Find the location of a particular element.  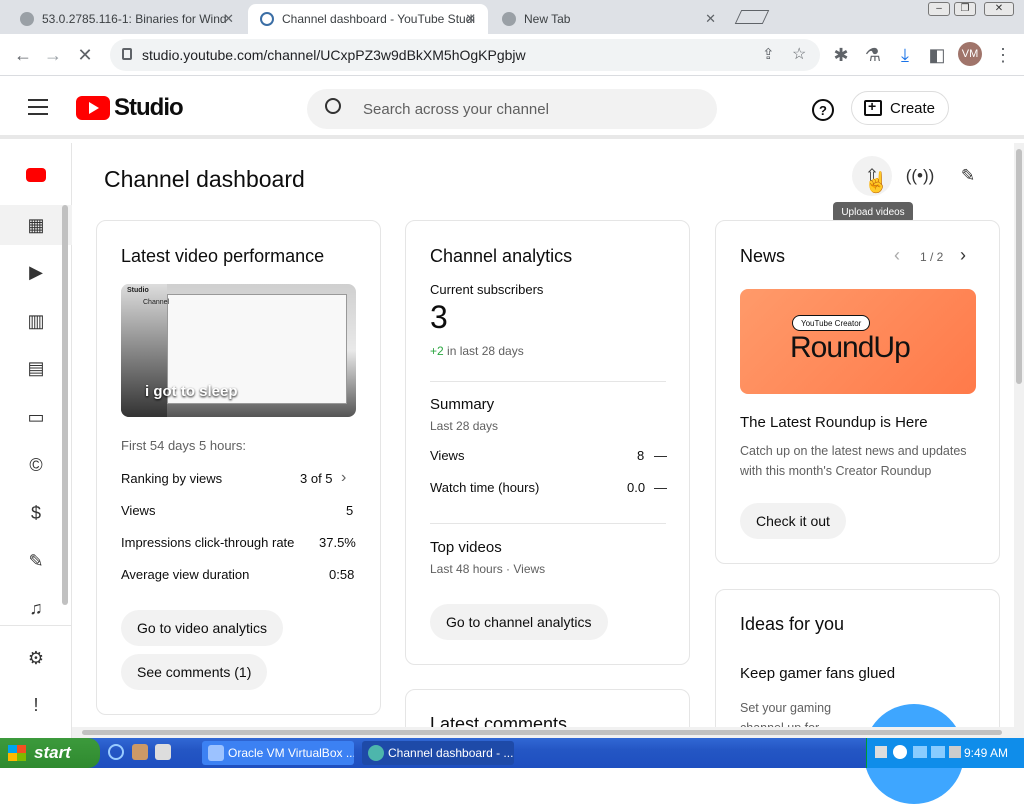

browser-tab-binaries: 53.0.2785.116-1: Binaries for Wind ✕ is located at coordinates (127, 19).